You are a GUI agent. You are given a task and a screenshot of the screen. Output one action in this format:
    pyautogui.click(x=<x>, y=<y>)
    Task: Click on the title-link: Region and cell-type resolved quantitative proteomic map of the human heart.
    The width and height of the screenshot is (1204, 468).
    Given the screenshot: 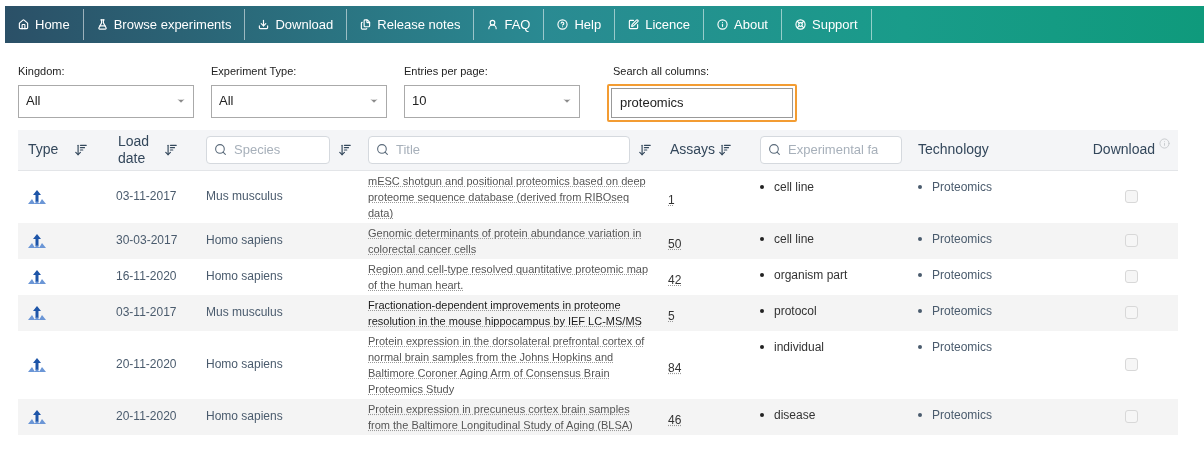 What is the action you would take?
    pyautogui.click(x=510, y=276)
    